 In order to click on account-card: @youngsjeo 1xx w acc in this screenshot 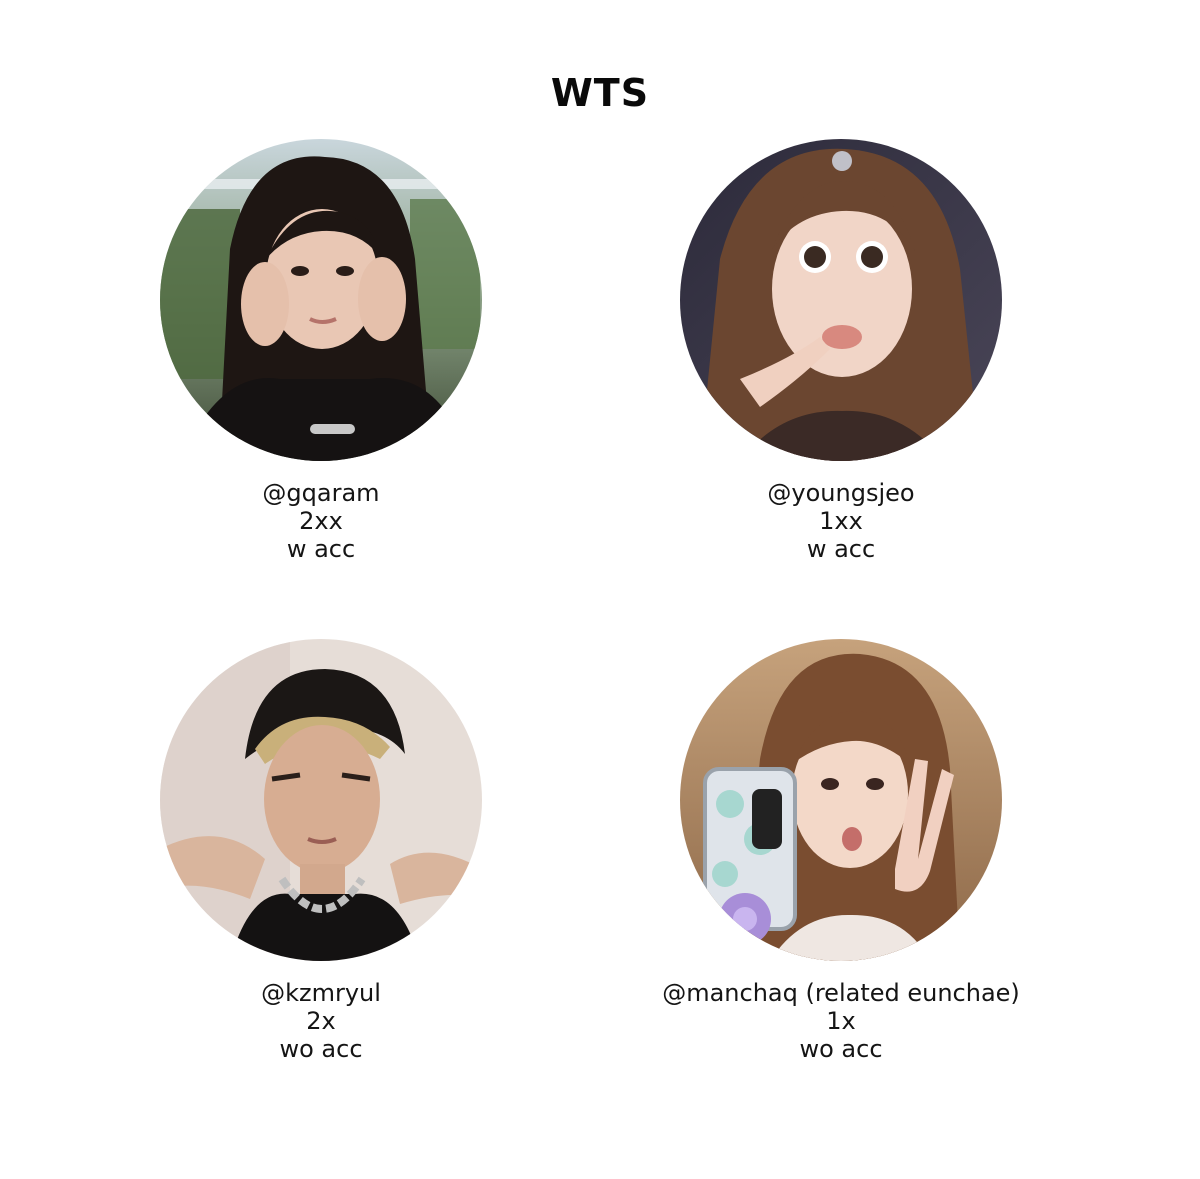, I will do `click(841, 359)`.